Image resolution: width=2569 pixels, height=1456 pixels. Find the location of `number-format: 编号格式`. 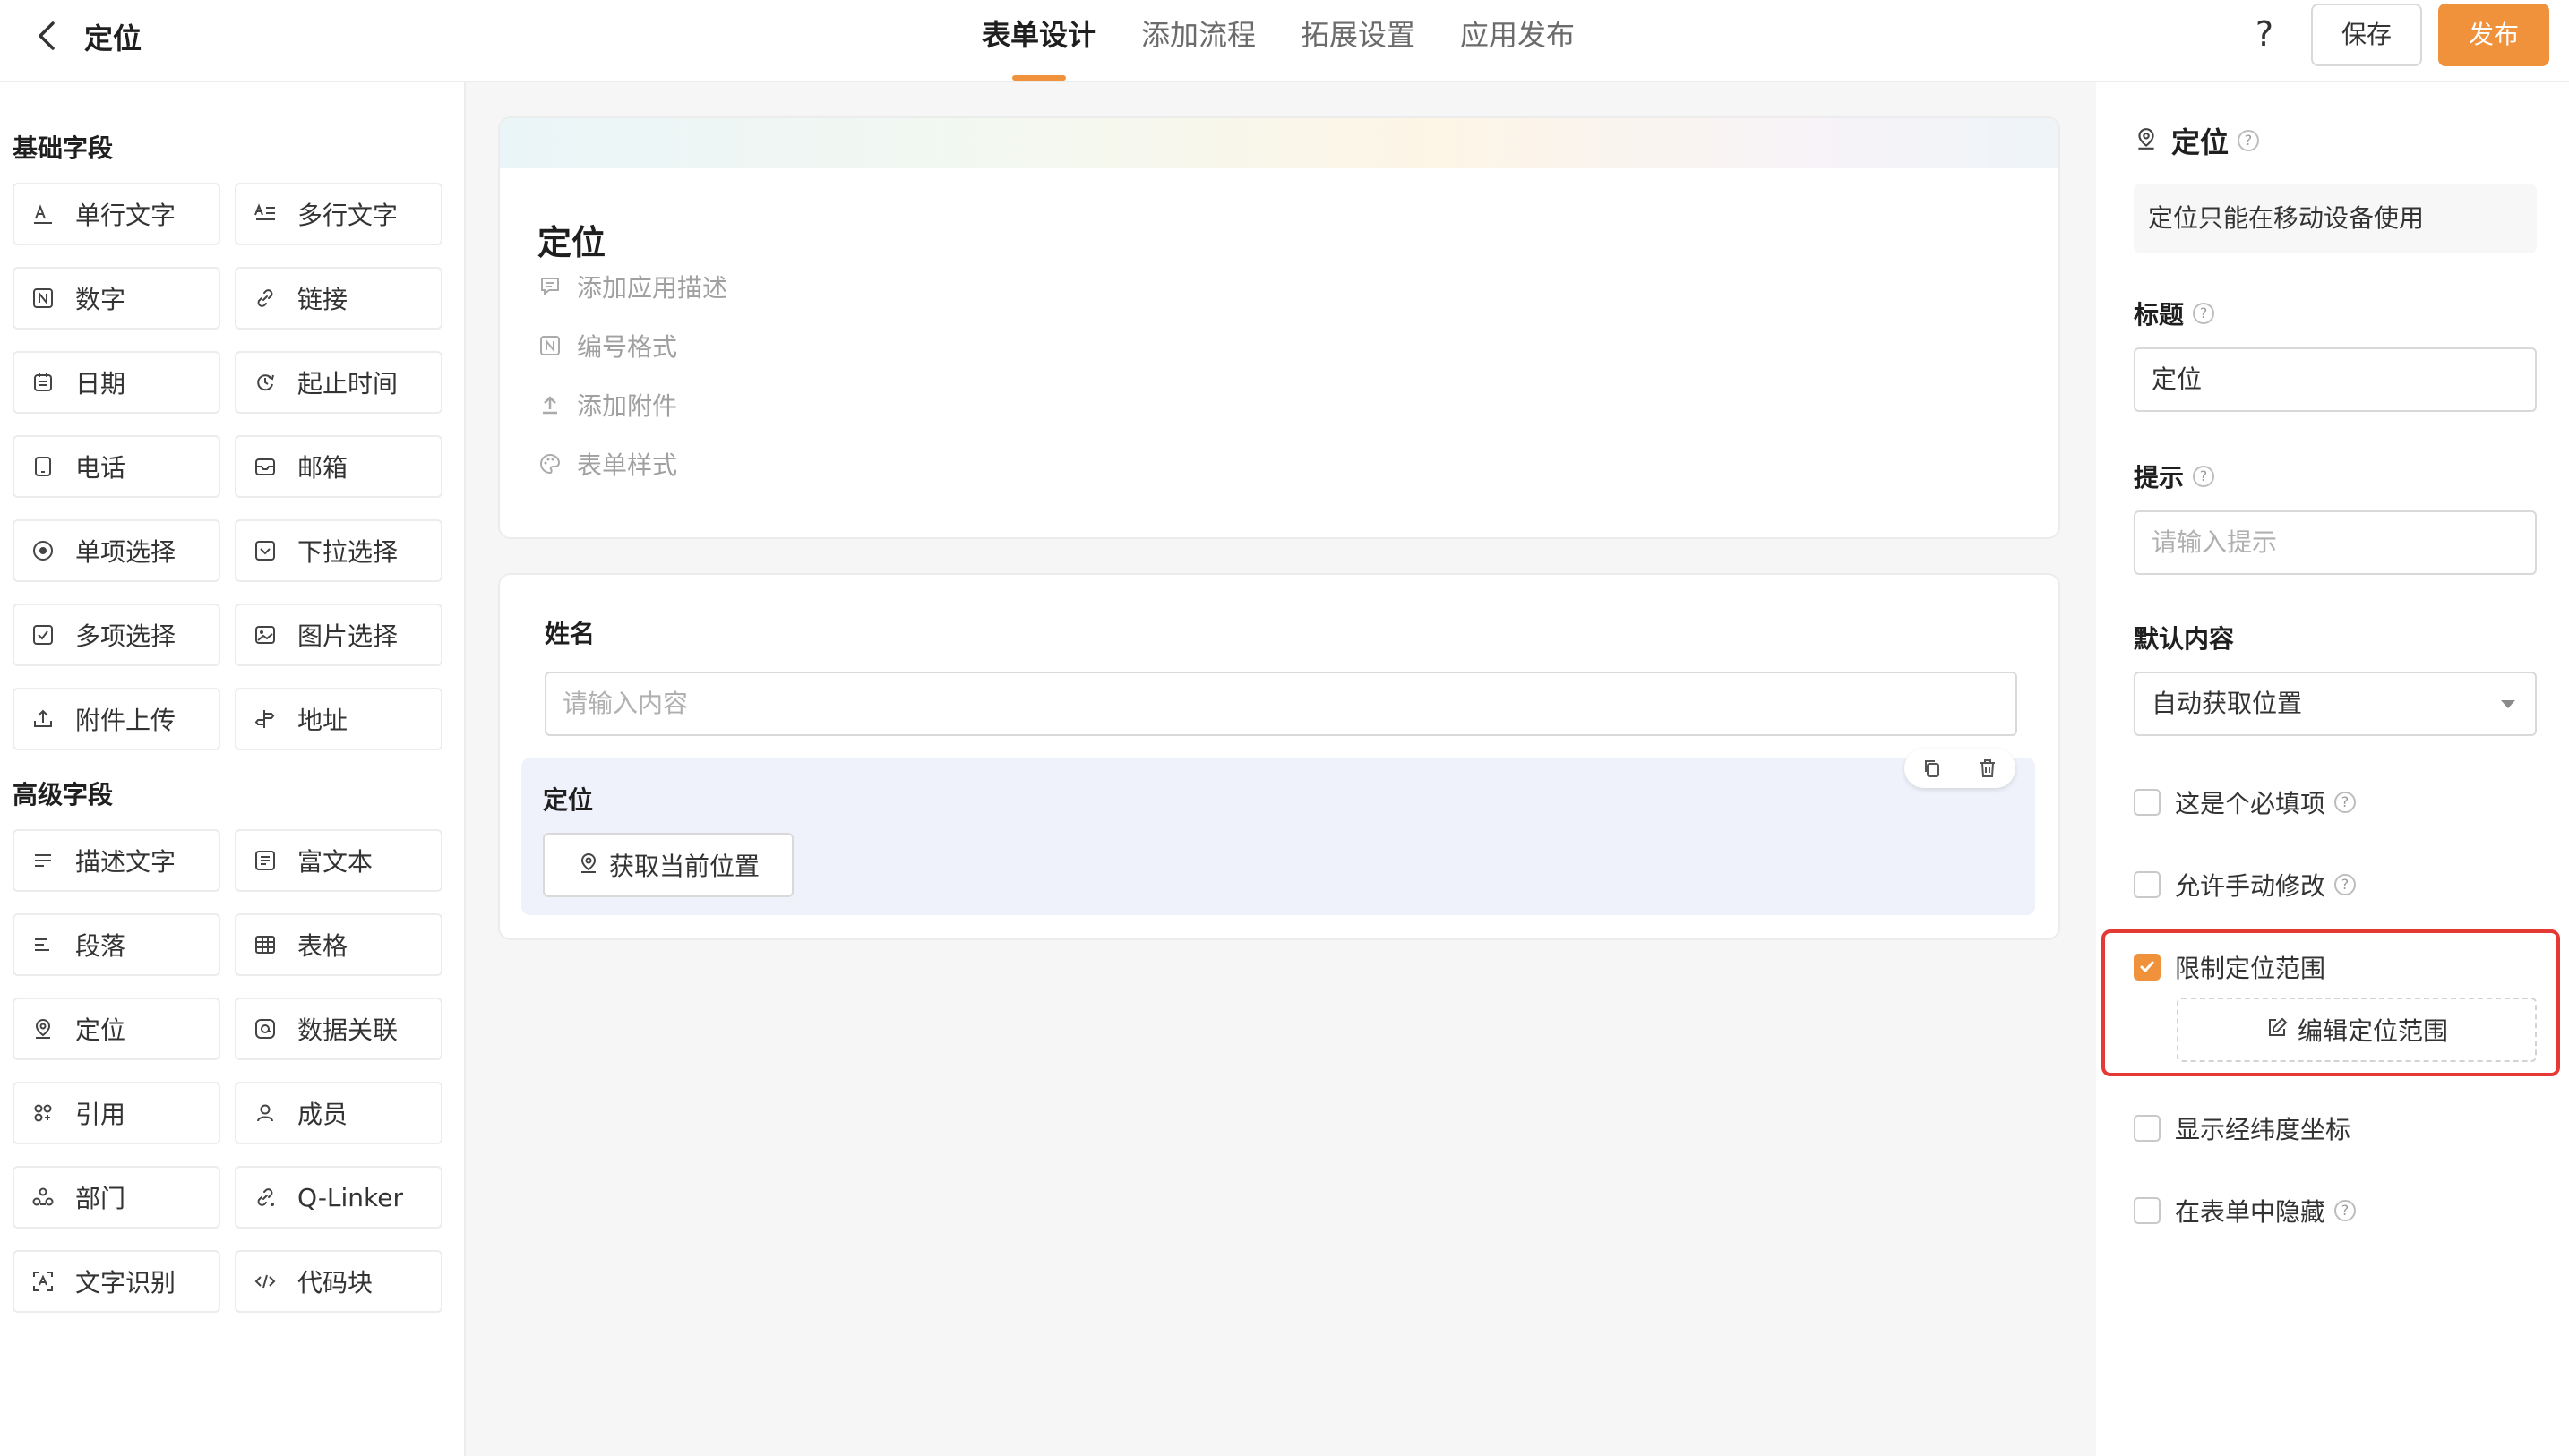

number-format: 编号格式 is located at coordinates (607, 346).